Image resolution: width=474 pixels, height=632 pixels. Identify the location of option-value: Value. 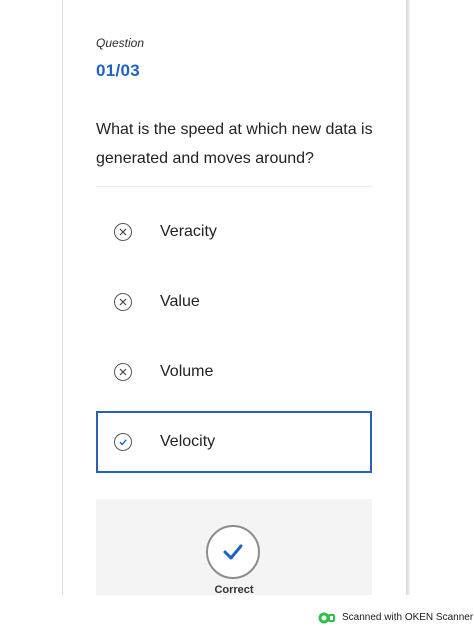
(234, 302).